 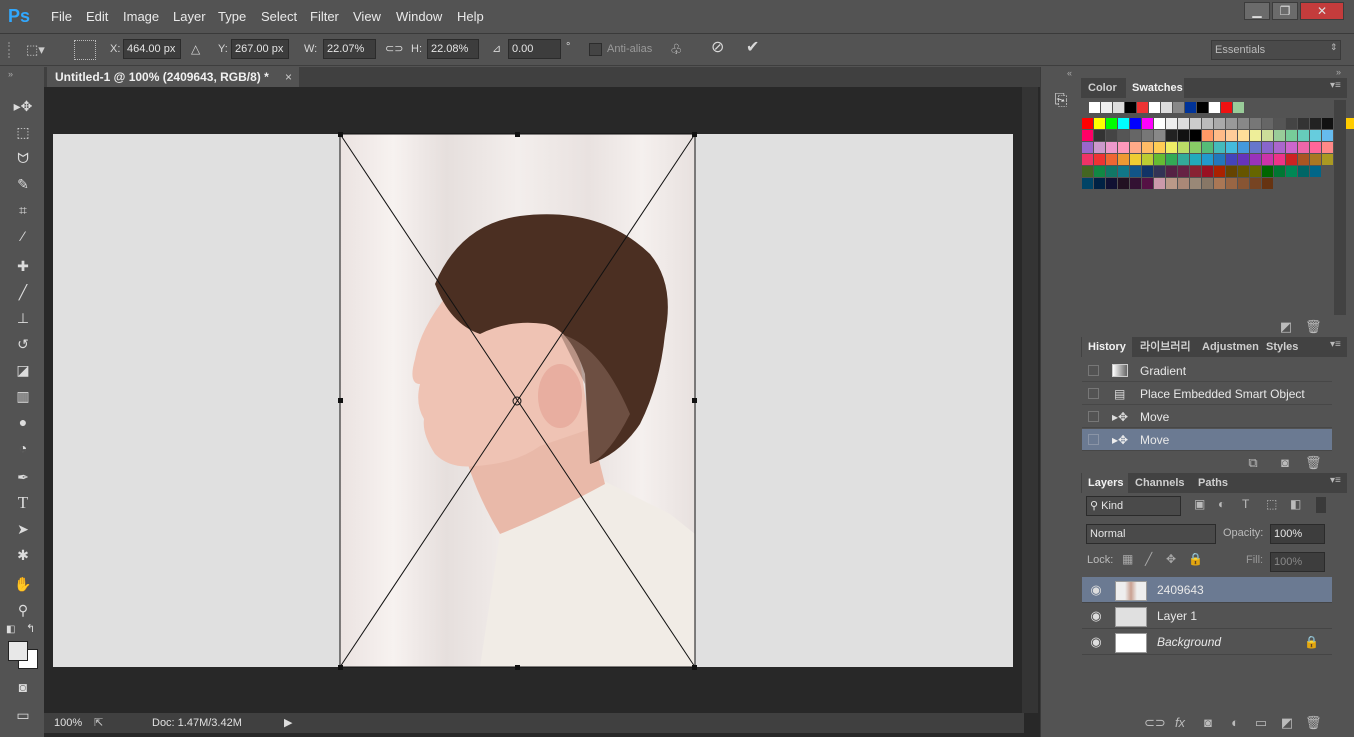 I want to click on antialias-checkbox, so click(x=595, y=49).